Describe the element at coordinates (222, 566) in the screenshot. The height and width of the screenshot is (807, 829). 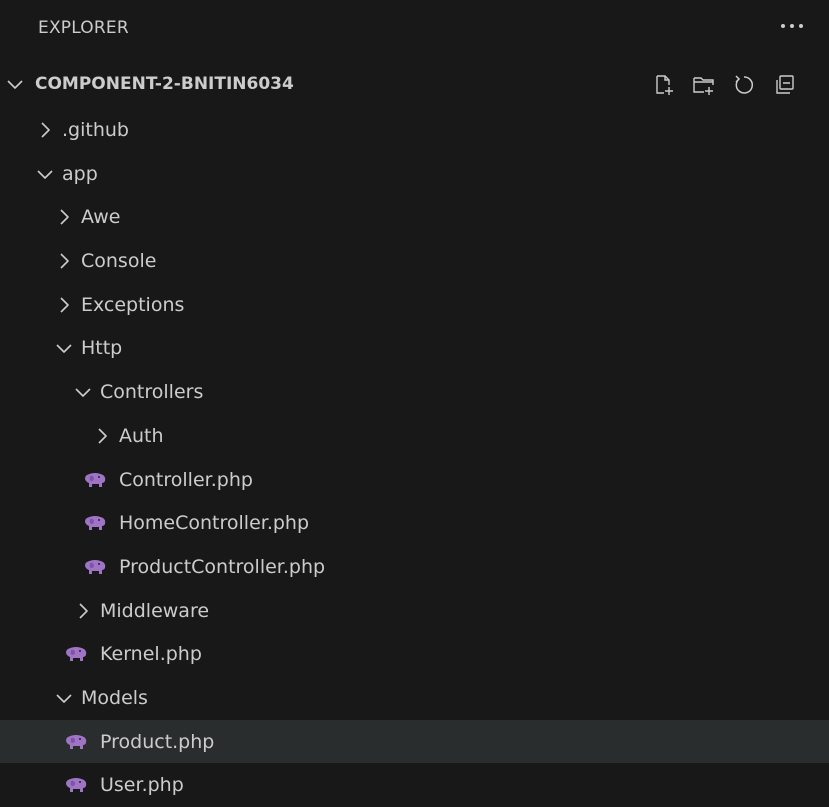
I see `file-label: ProductController.php` at that location.